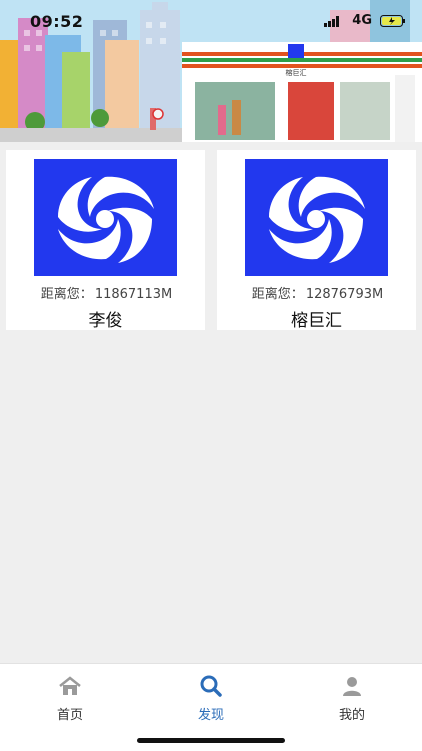 The height and width of the screenshot is (751, 422). What do you see at coordinates (211, 698) in the screenshot?
I see `tab-discover: 发现` at bounding box center [211, 698].